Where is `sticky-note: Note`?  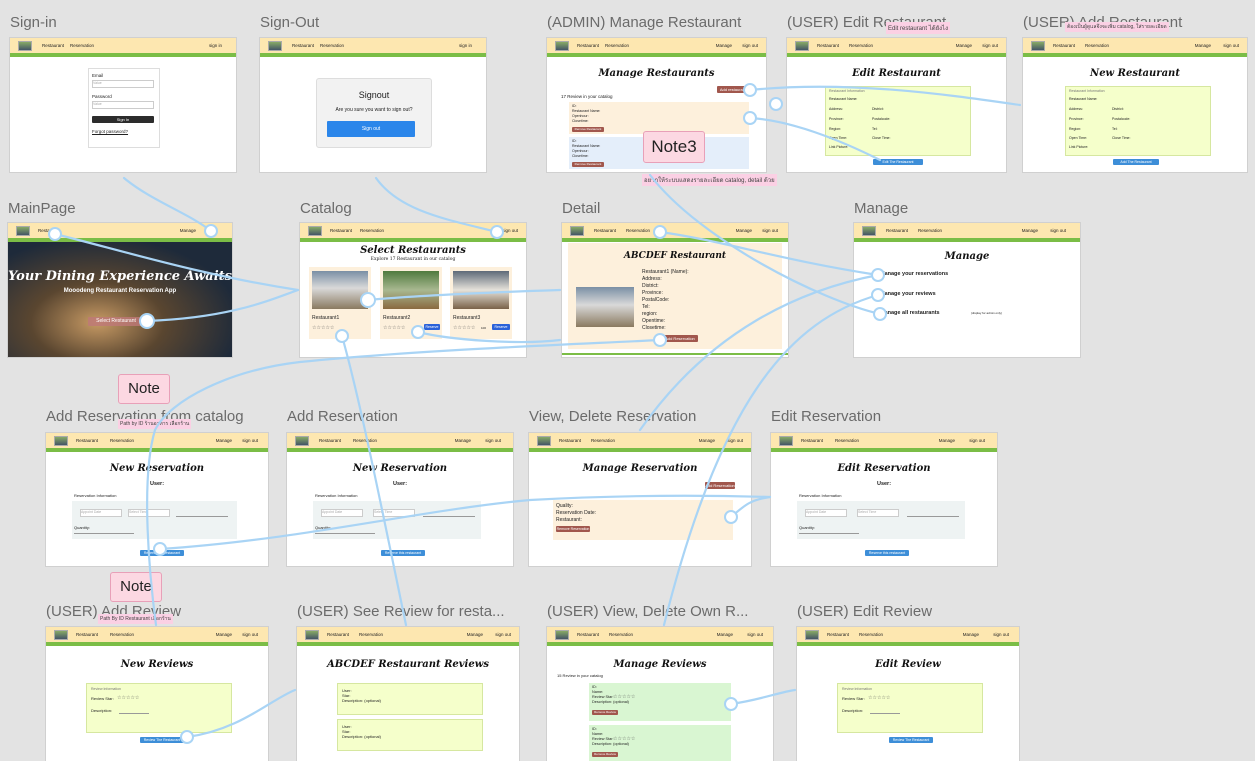
sticky-note: Note is located at coordinates (144, 389).